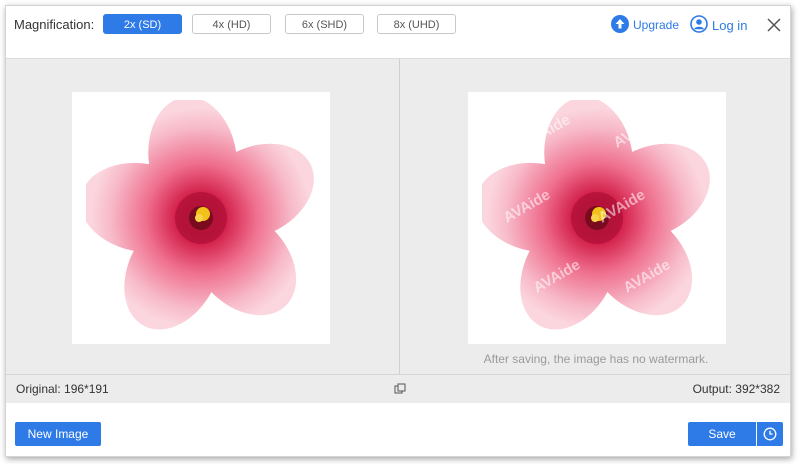 The width and height of the screenshot is (800, 464). What do you see at coordinates (54, 24) in the screenshot?
I see `magnification-label: Magnification:` at bounding box center [54, 24].